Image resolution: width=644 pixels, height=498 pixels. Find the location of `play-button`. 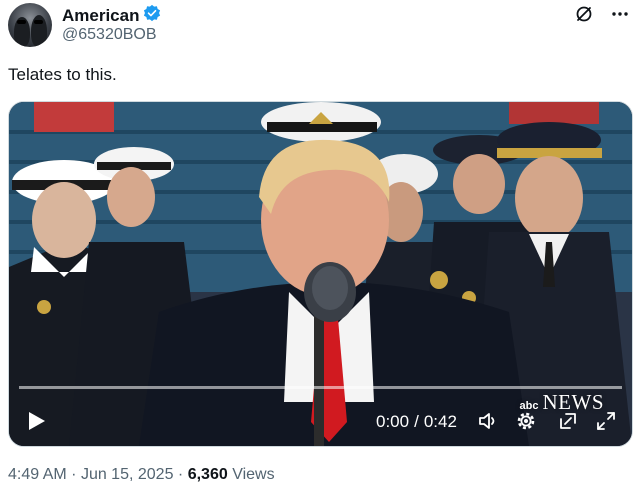

play-button is located at coordinates (36, 421).